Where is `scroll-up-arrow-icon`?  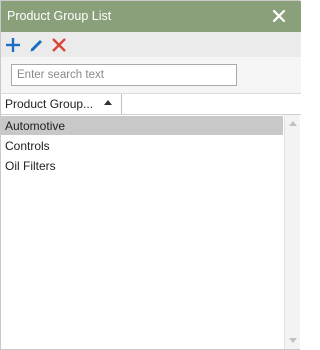 scroll-up-arrow-icon is located at coordinates (293, 123).